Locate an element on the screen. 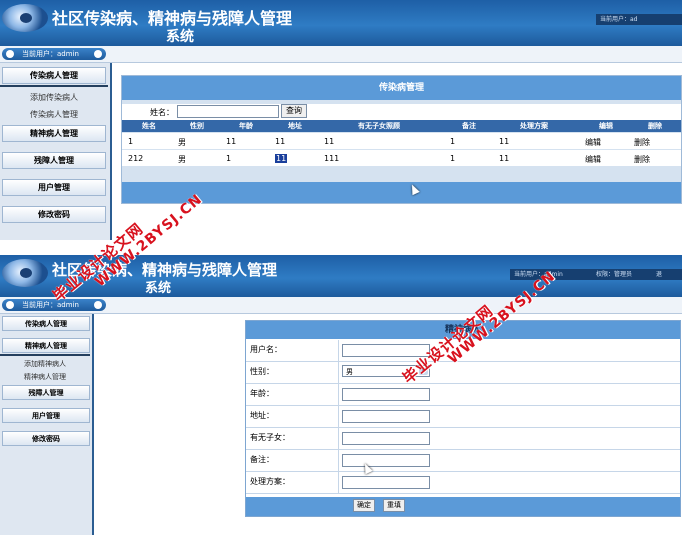 Image resolution: width=682 pixels, height=535 pixels. table-cell: 212 is located at coordinates (136, 158).